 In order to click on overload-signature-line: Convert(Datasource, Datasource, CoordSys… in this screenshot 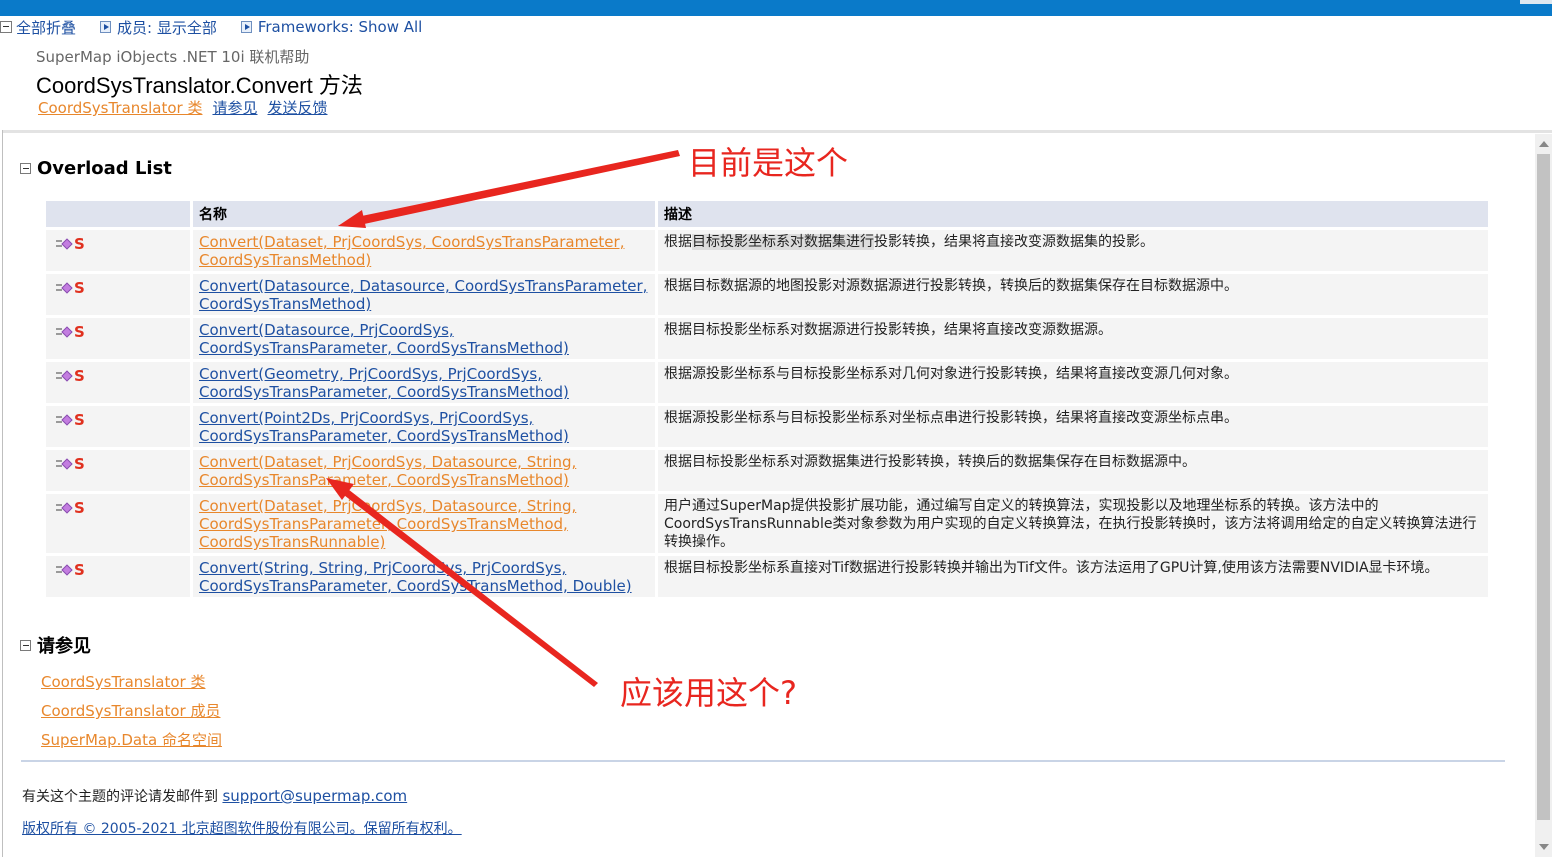, I will do `click(423, 286)`.